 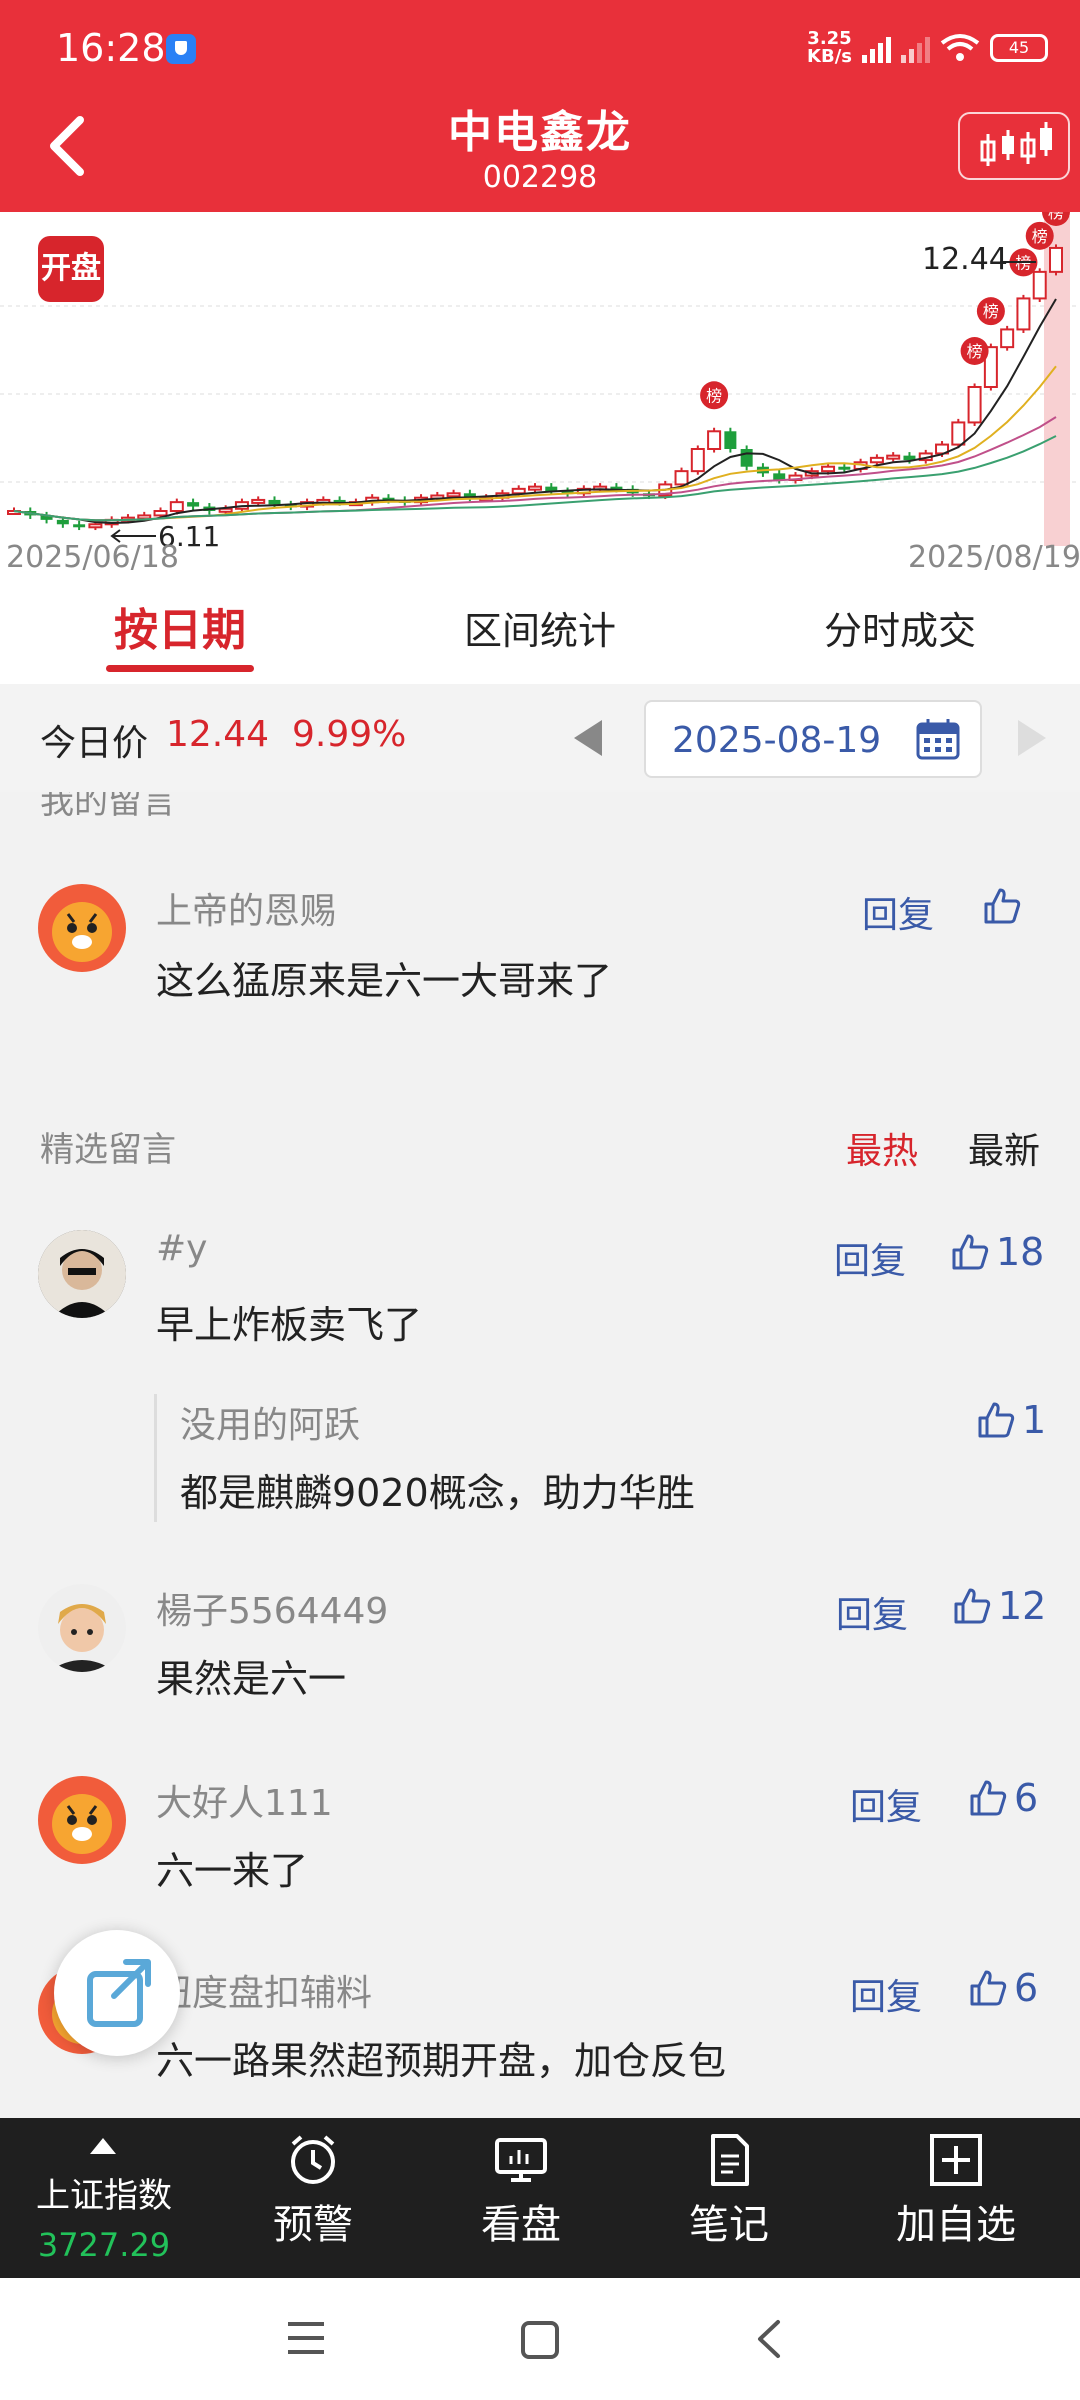 What do you see at coordinates (540, 132) in the screenshot?
I see `stock-name: 中电鑫龙` at bounding box center [540, 132].